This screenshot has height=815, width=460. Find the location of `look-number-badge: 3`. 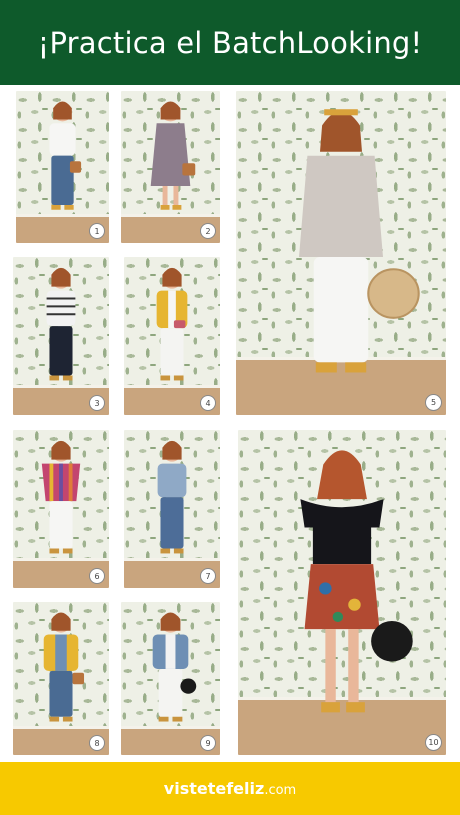

look-number-badge: 3 is located at coordinates (97, 403).